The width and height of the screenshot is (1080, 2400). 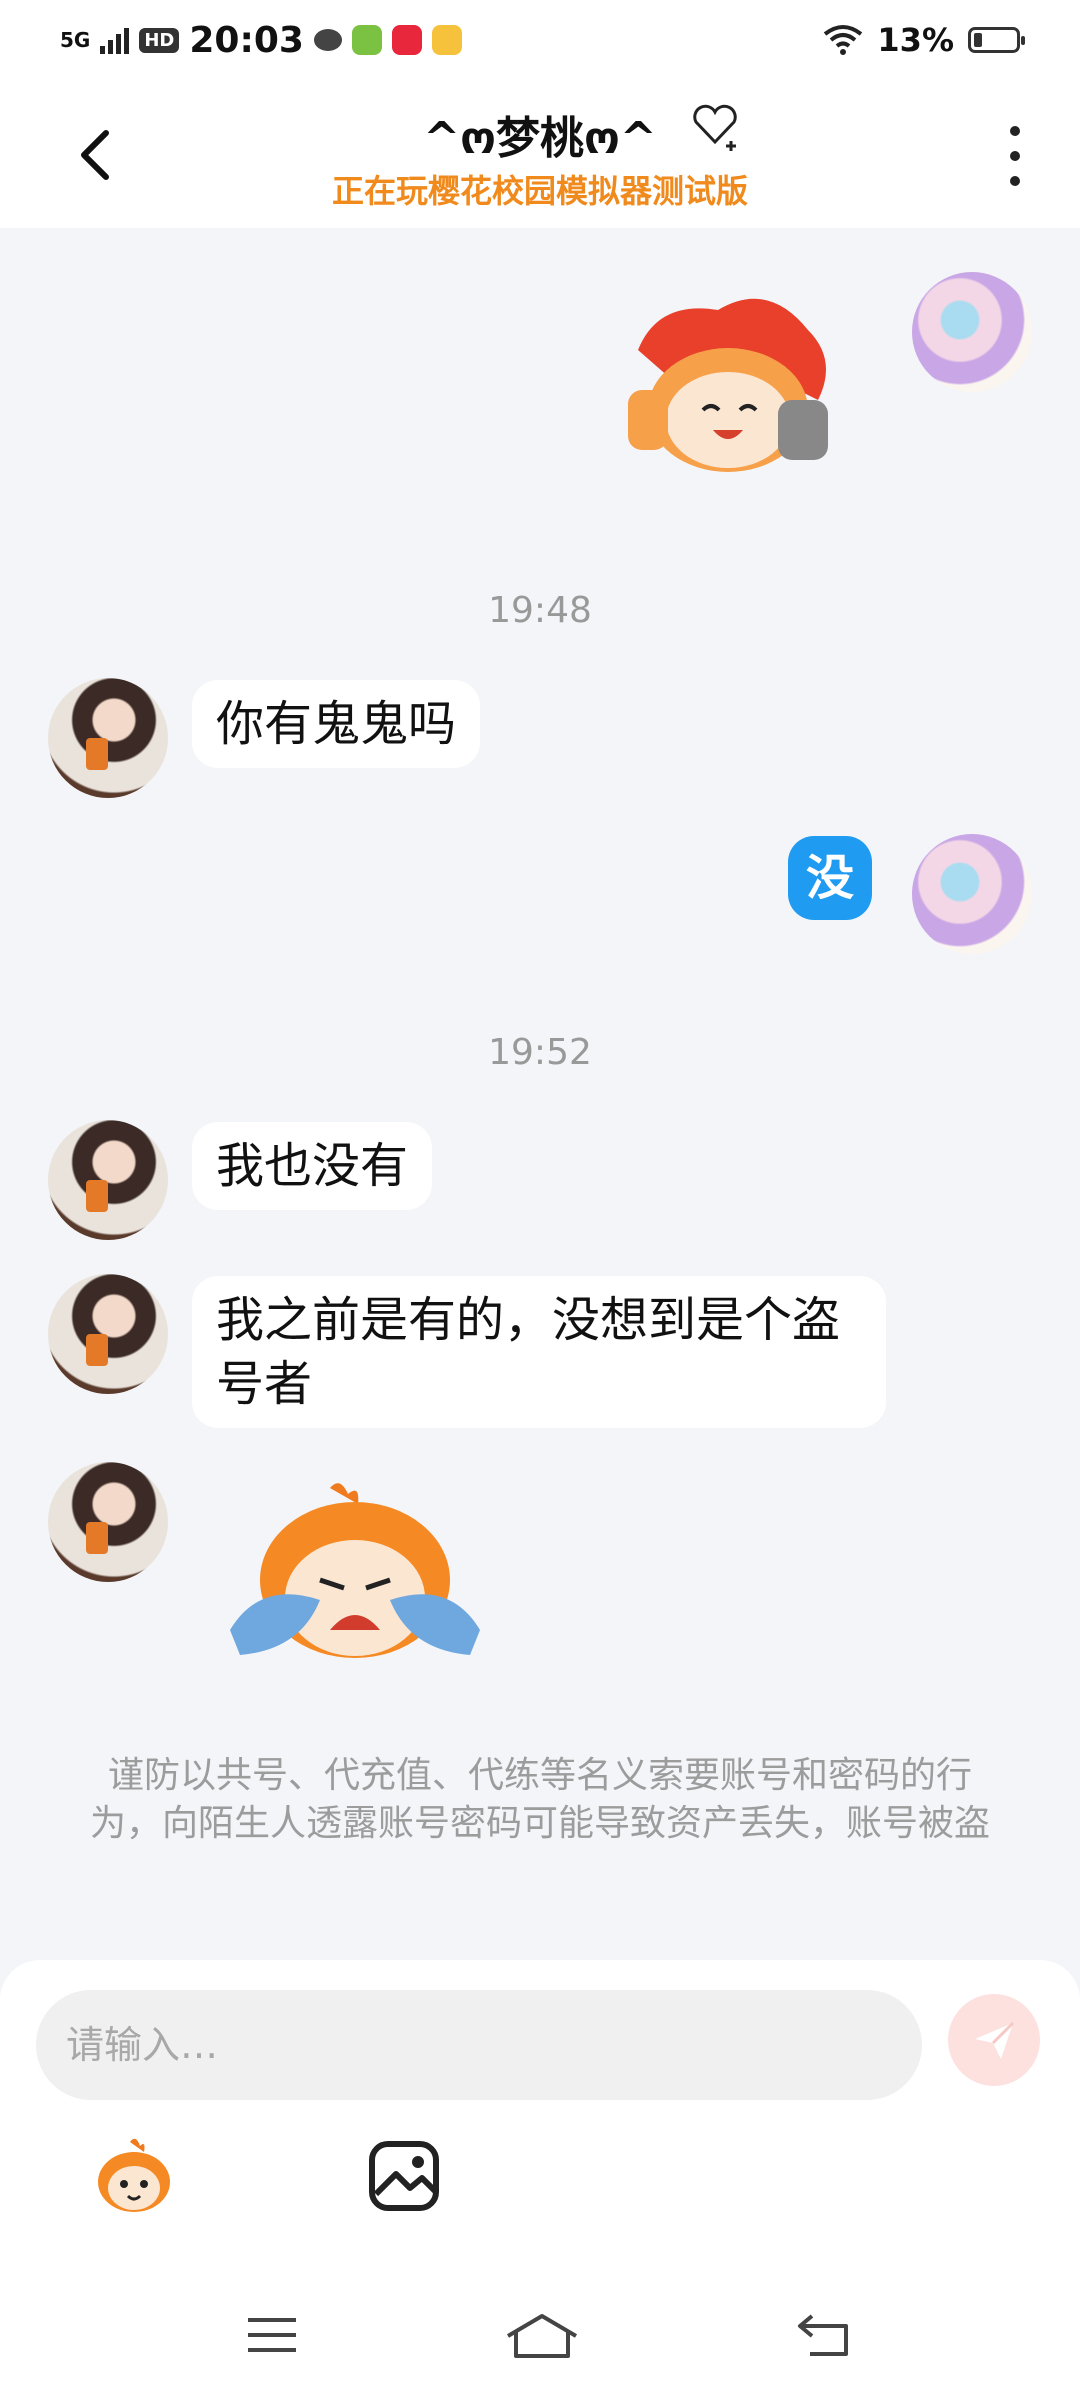 What do you see at coordinates (406, 2178) in the screenshot?
I see `image-icon` at bounding box center [406, 2178].